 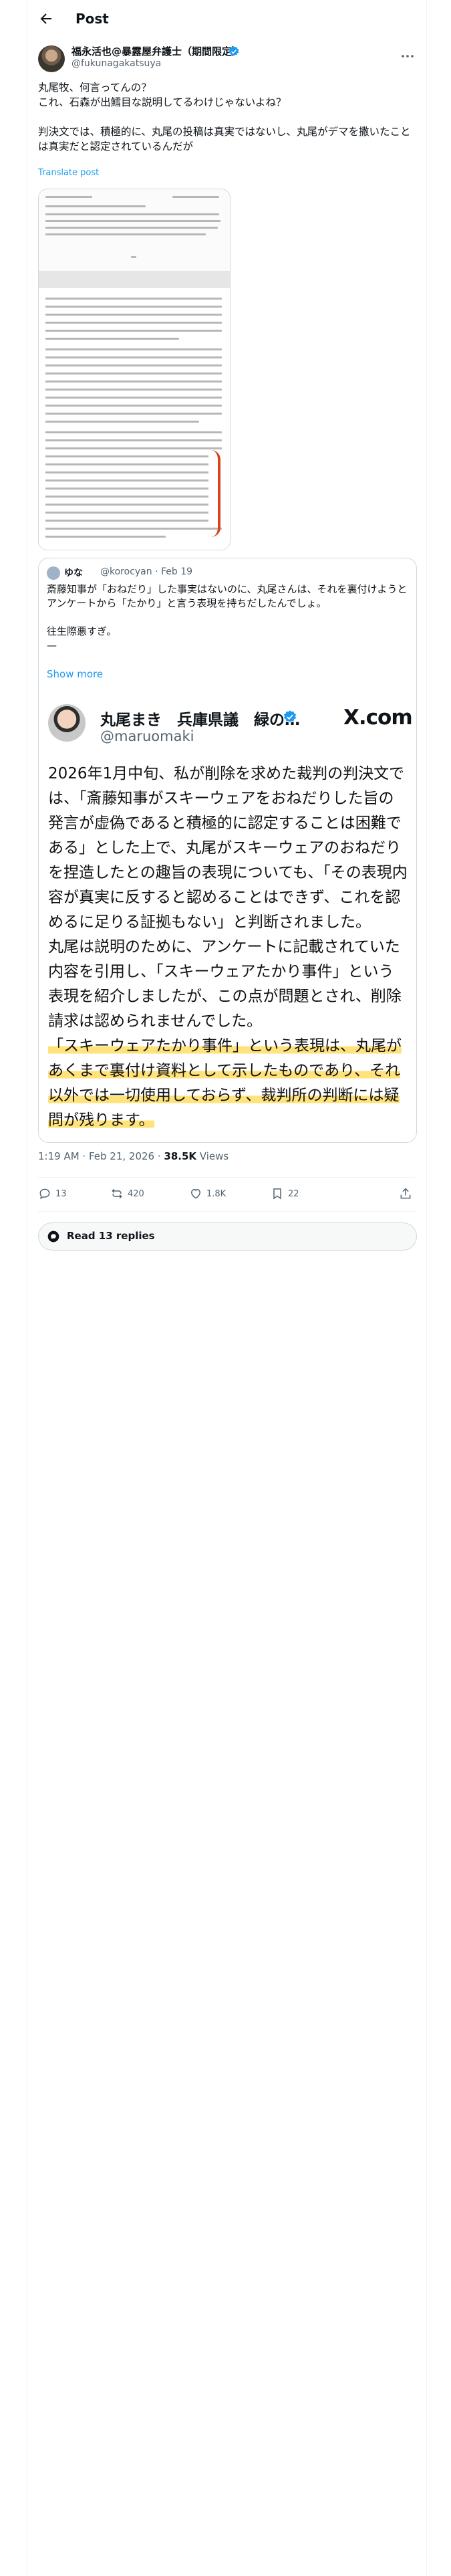 I want to click on bookmark-icon, so click(x=277, y=1194).